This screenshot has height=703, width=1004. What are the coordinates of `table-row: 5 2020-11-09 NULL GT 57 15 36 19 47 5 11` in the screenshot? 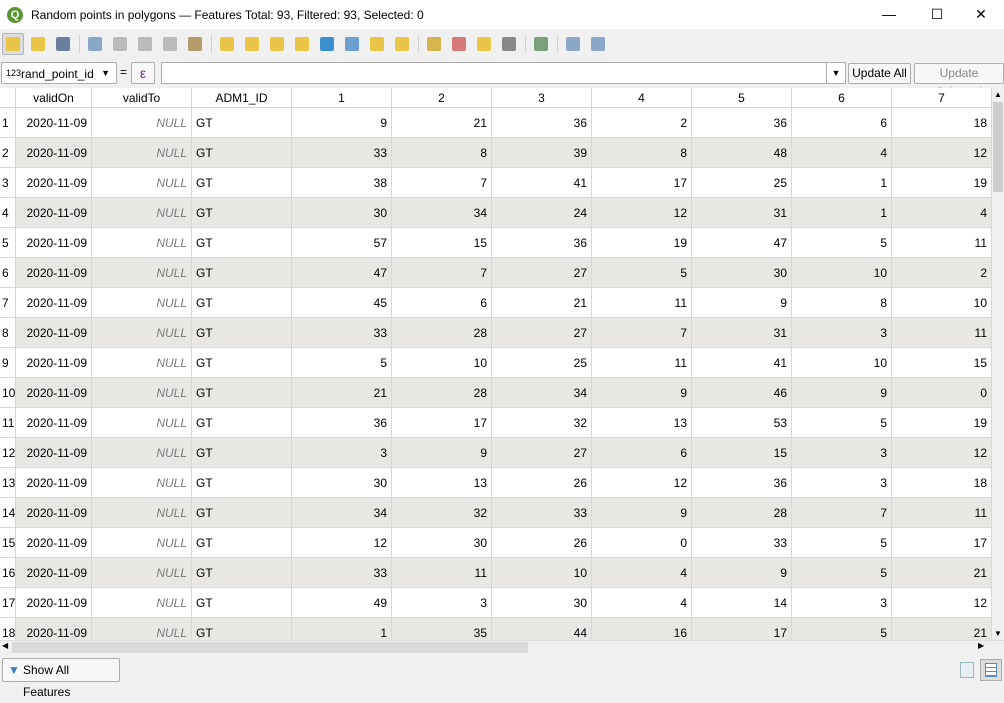 It's located at (496, 243).